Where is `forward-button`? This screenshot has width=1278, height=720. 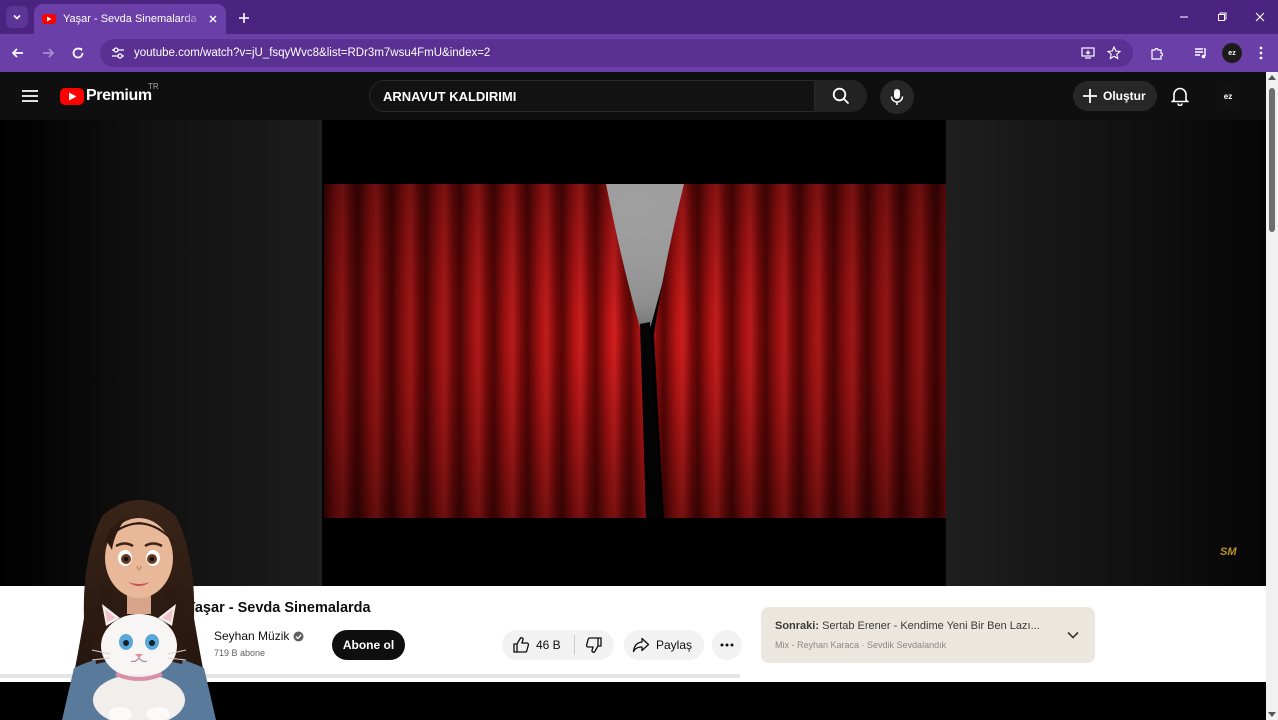 forward-button is located at coordinates (48, 53).